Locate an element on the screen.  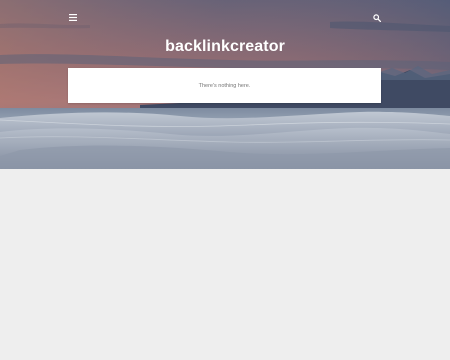
hamburger-menu-icon is located at coordinates (73, 17).